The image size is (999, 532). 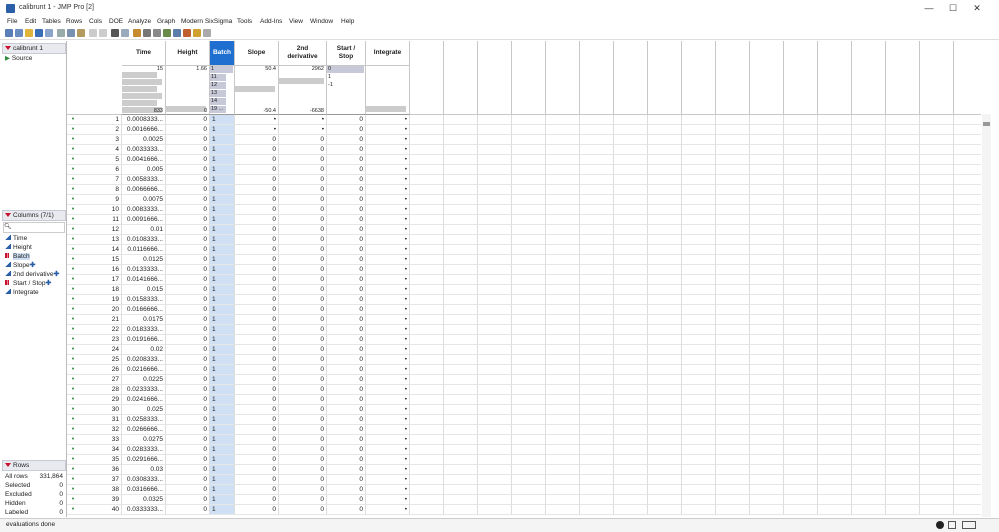 I want to click on wand-icon, so click(x=197, y=33).